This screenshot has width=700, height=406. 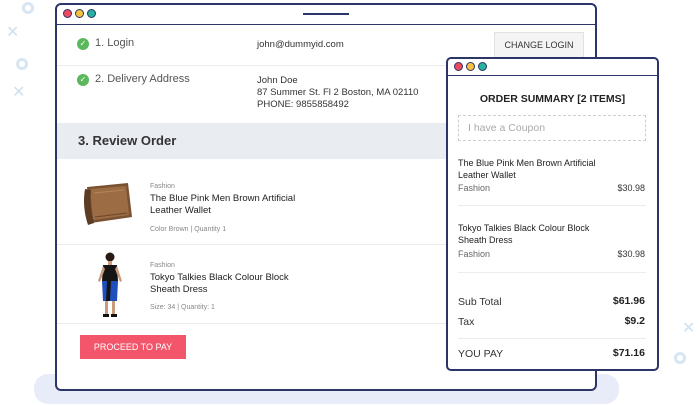 What do you see at coordinates (180, 210) in the screenshot?
I see `item-name-line2: Leather Wallet` at bounding box center [180, 210].